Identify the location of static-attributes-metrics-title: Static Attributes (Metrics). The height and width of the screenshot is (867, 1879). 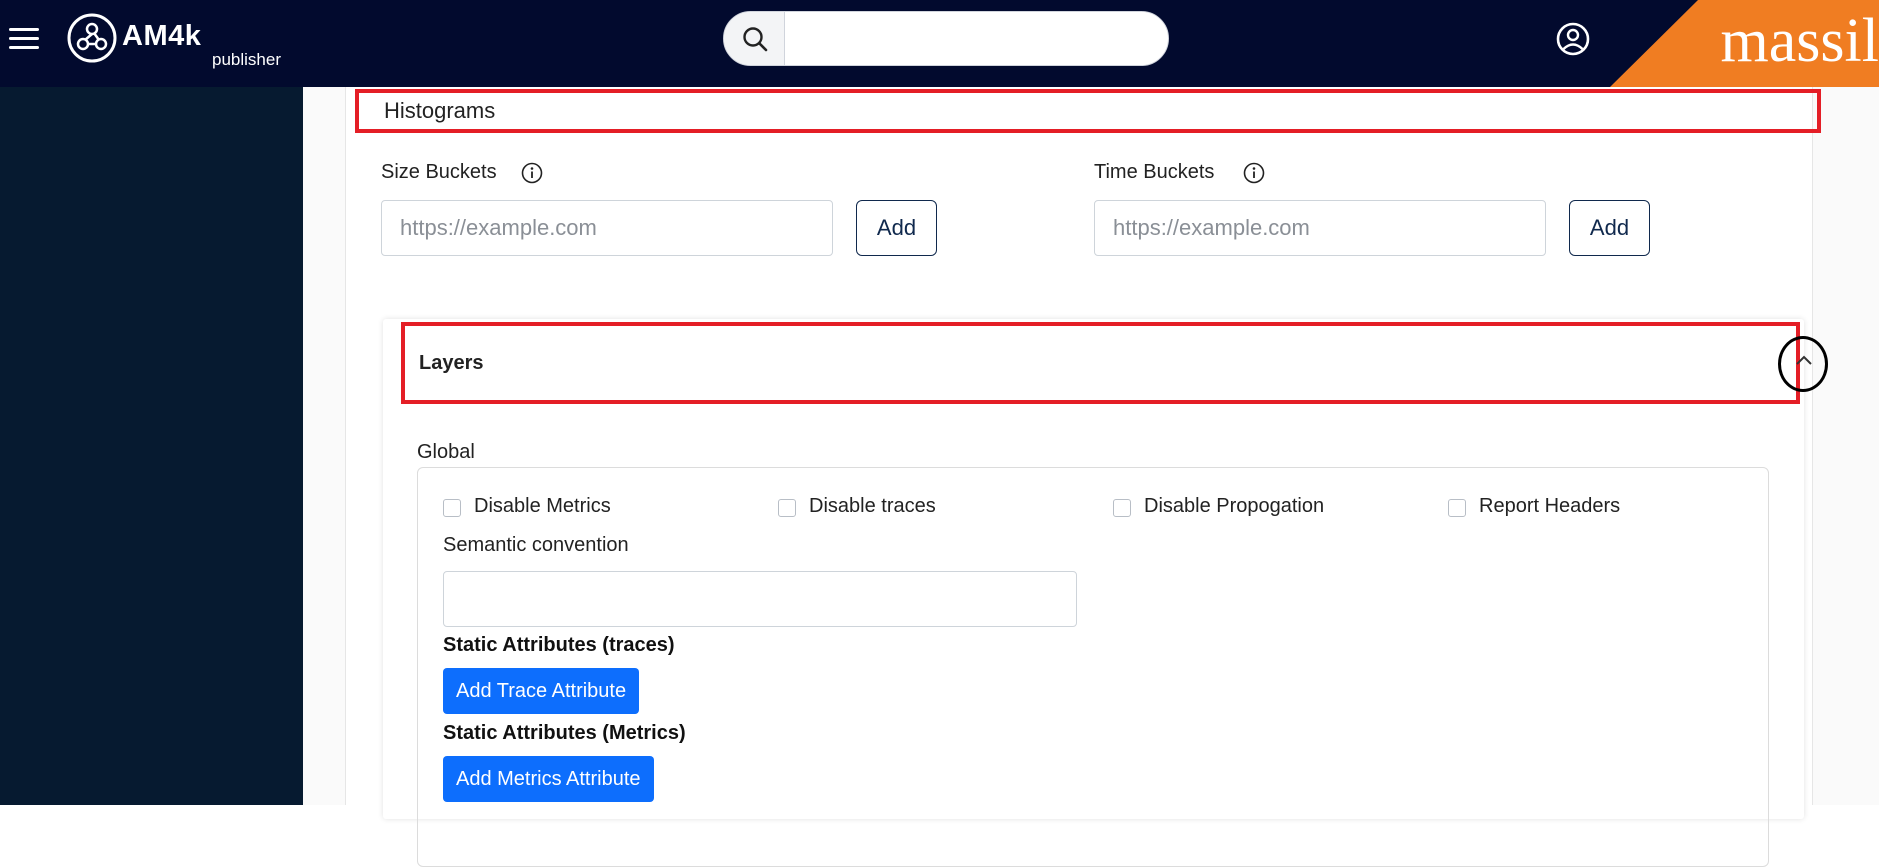
(564, 733).